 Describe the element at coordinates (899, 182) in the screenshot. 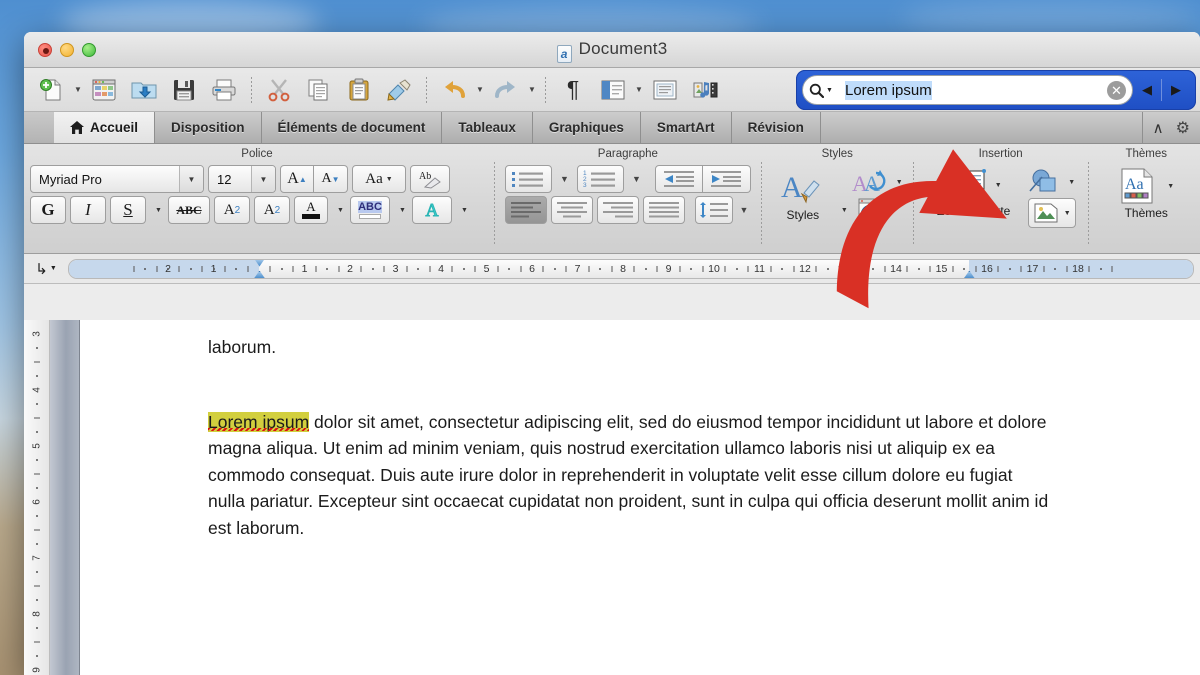

I see `style-gallery-dropdown-icon: ▼` at that location.